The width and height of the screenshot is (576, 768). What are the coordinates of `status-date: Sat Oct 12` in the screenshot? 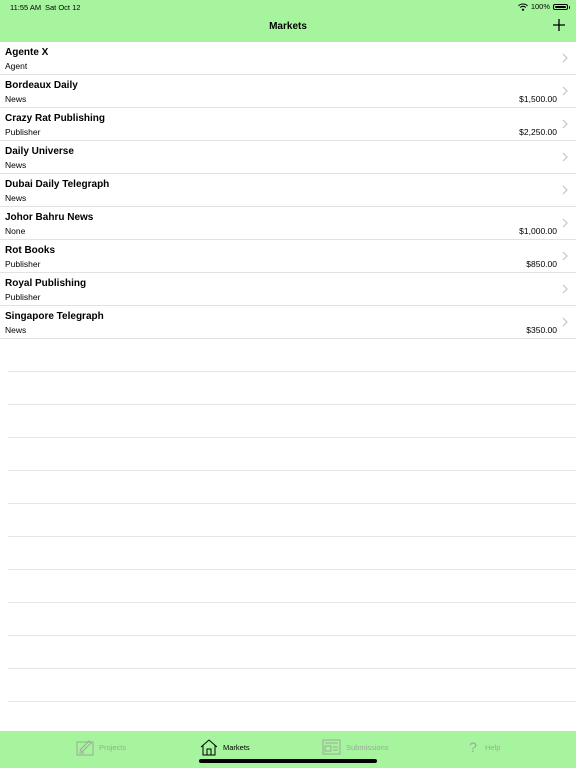 It's located at (63, 7).